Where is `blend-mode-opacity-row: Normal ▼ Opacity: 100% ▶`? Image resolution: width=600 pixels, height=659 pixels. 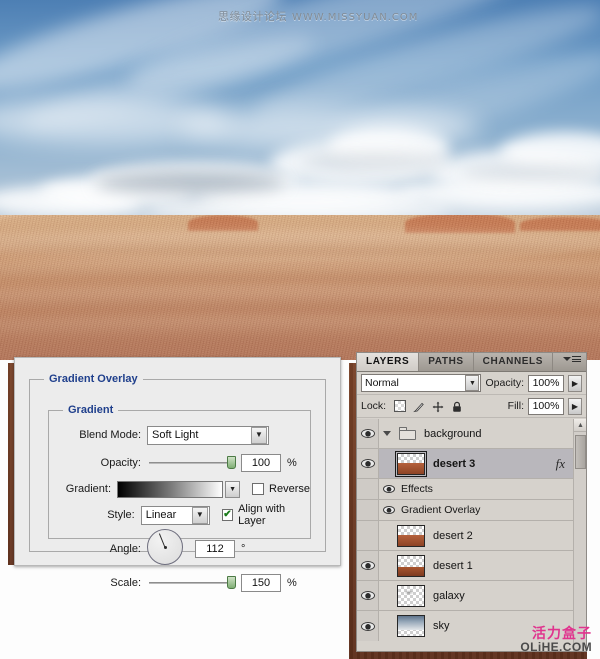
blend-mode-opacity-row: Normal ▼ Opacity: 100% ▶ is located at coordinates (471, 383).